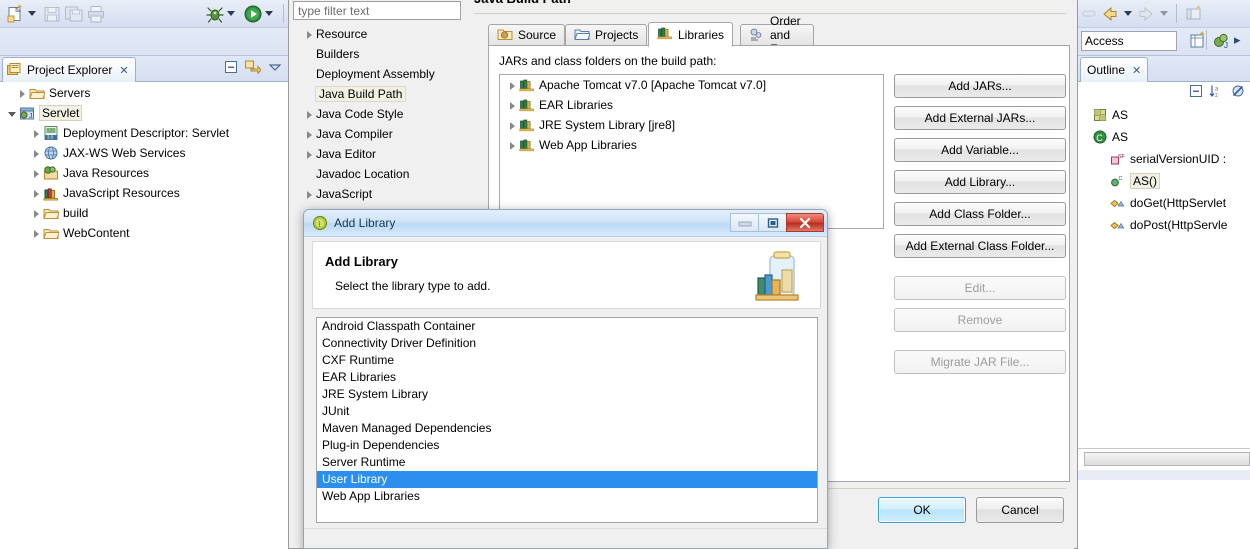  I want to click on minimize-button, so click(744, 222).